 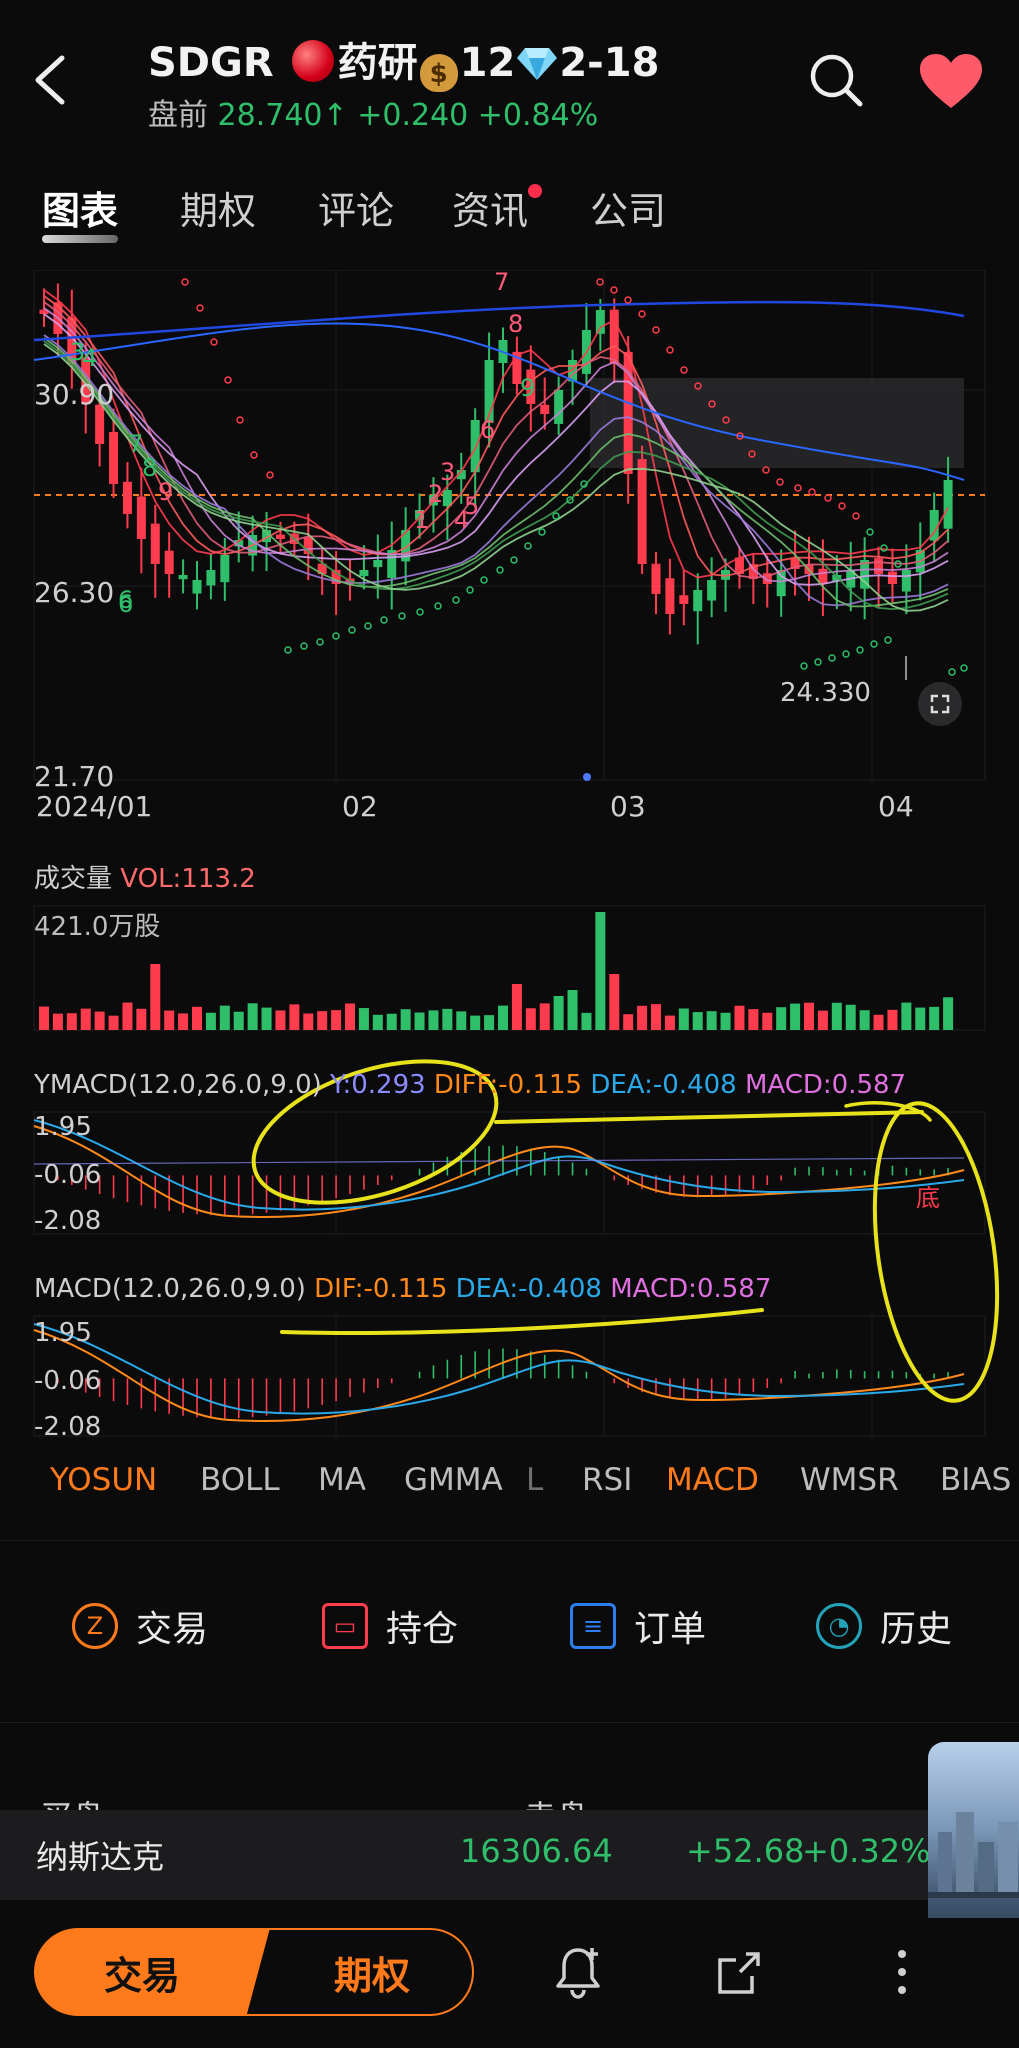 What do you see at coordinates (356, 207) in the screenshot?
I see `tab-comments: 评论` at bounding box center [356, 207].